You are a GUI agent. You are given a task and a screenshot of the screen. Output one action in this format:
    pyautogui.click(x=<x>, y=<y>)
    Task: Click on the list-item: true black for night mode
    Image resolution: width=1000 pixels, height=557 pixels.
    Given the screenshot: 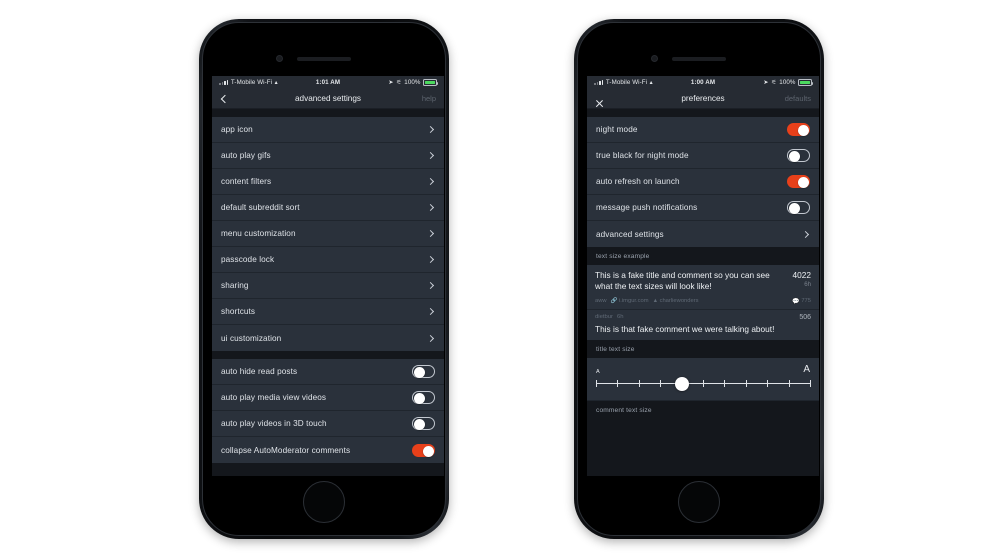 What is the action you would take?
    pyautogui.click(x=703, y=156)
    